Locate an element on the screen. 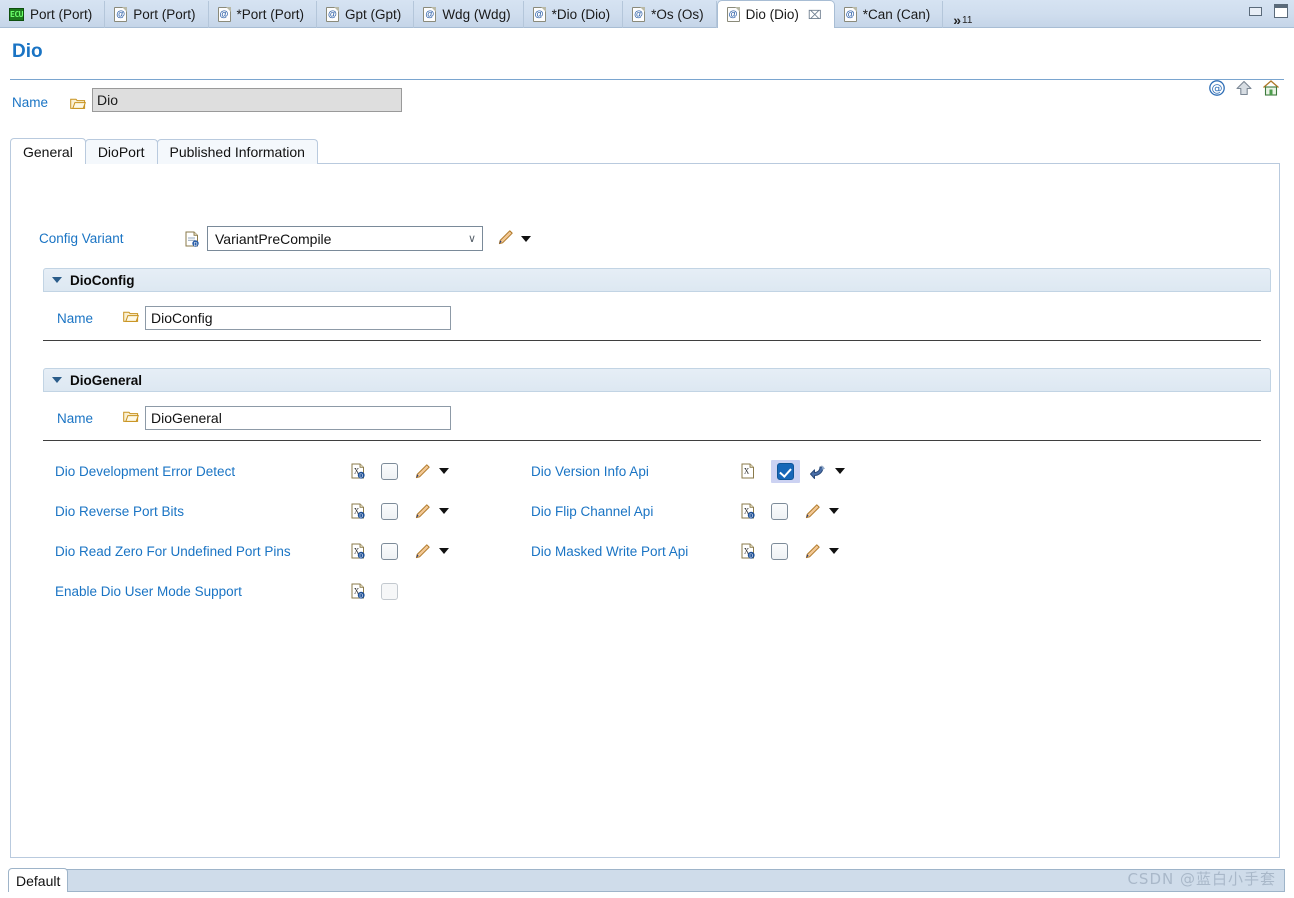 This screenshot has width=1294, height=898. parameter-row: Dio Read Zero For Undefined Port Pins is located at coordinates (173, 551).